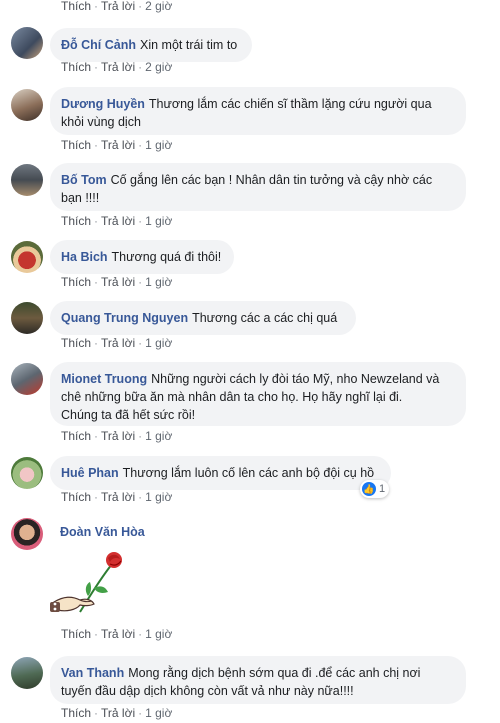  What do you see at coordinates (98, 45) in the screenshot?
I see `comment-author: Đỗ Chí Cảnh` at bounding box center [98, 45].